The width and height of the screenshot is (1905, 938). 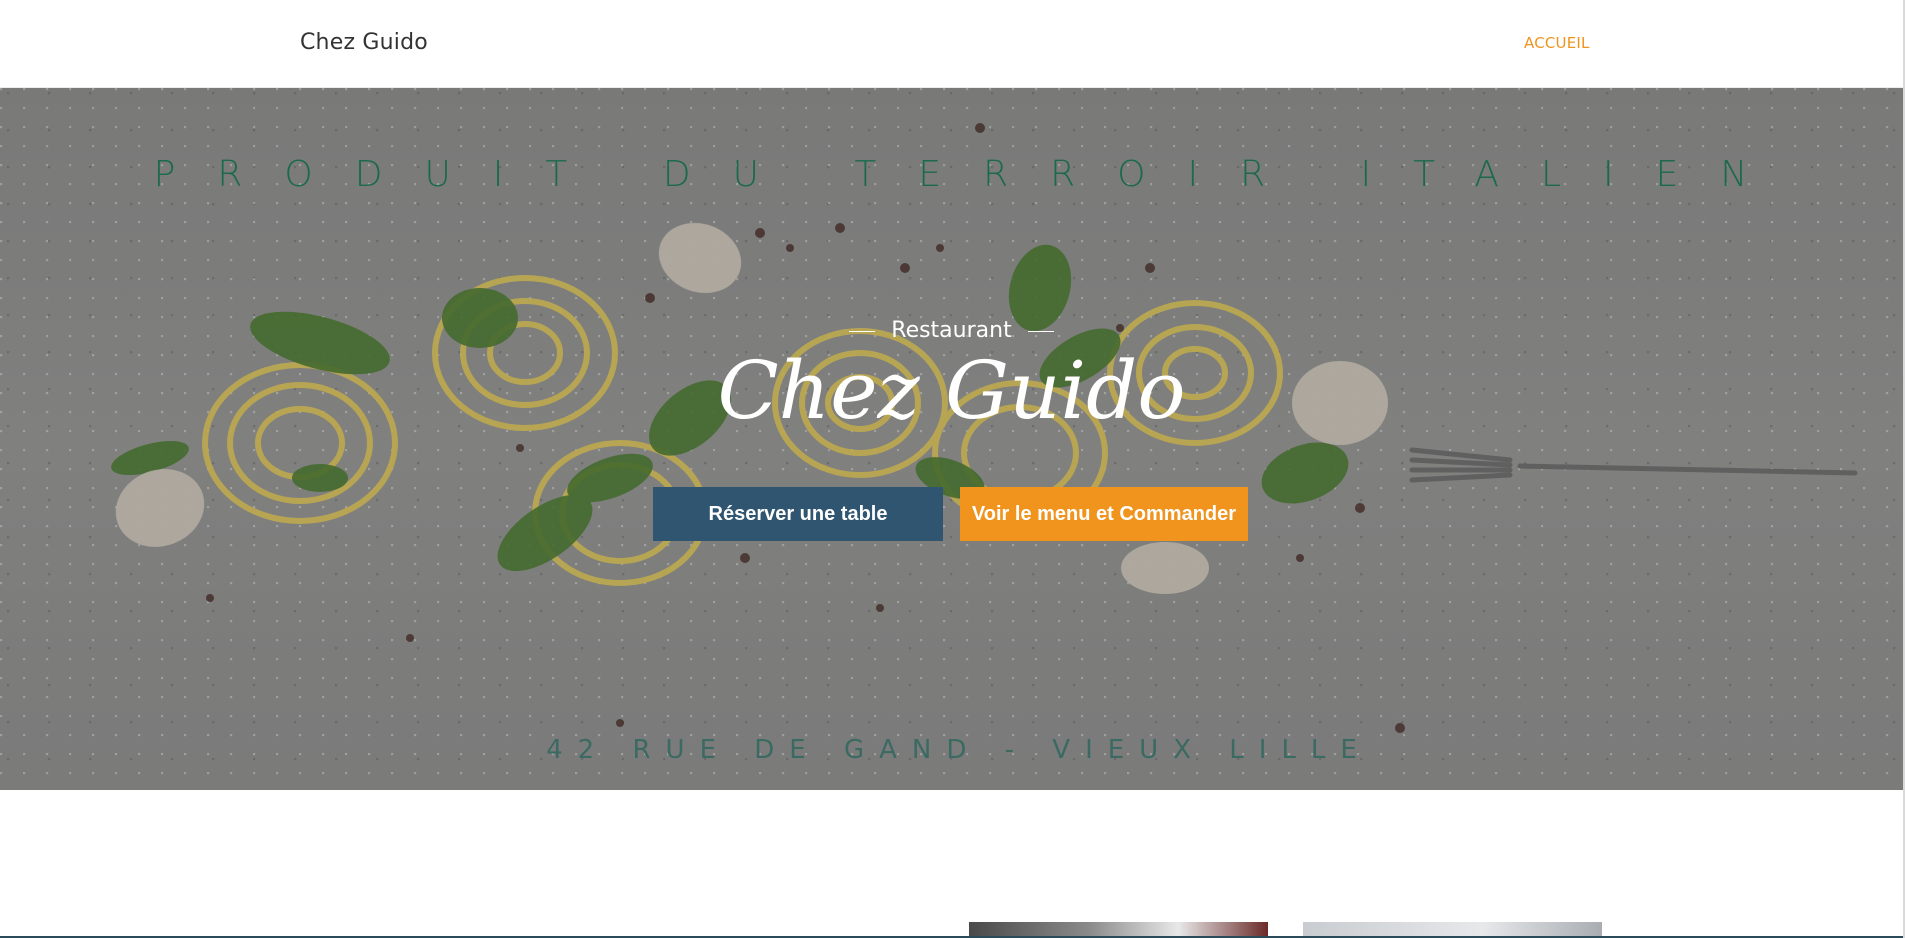 What do you see at coordinates (952, 44) in the screenshot?
I see `top-navbar: Chez Guido ACCUEIL` at bounding box center [952, 44].